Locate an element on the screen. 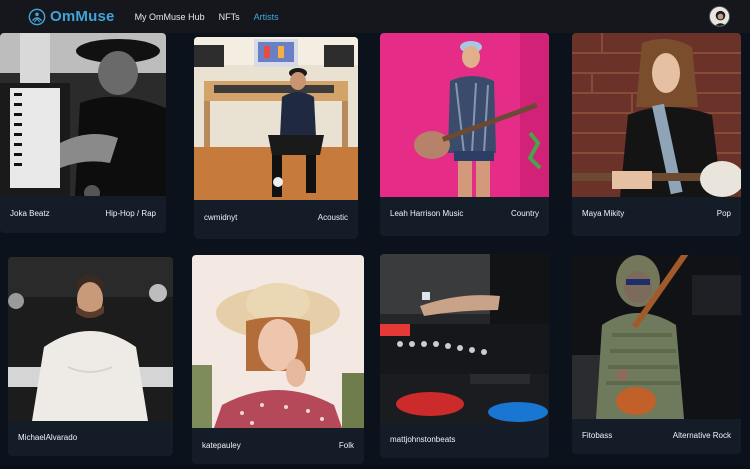 Image resolution: width=750 pixels, height=469 pixels. nav-links: My OmMuse Hub NFTs Artists is located at coordinates (214, 17).